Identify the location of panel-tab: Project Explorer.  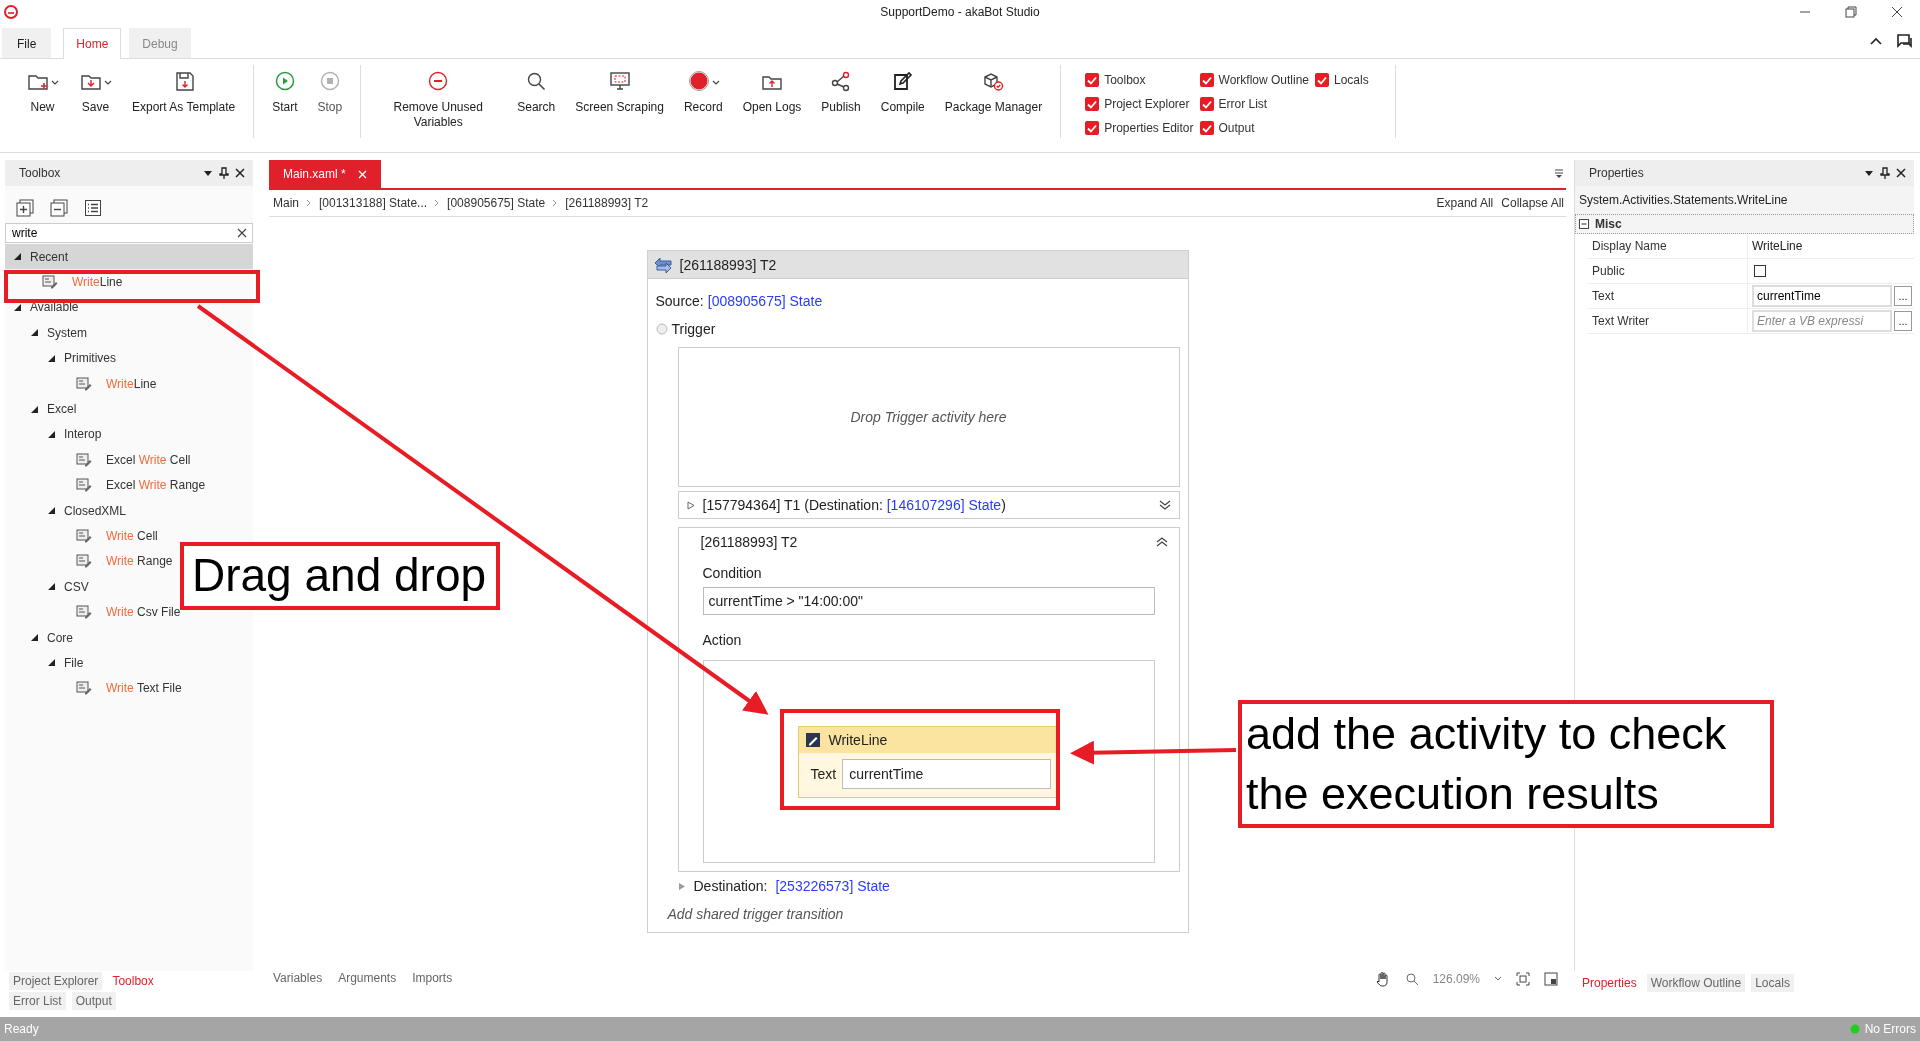
(56, 981).